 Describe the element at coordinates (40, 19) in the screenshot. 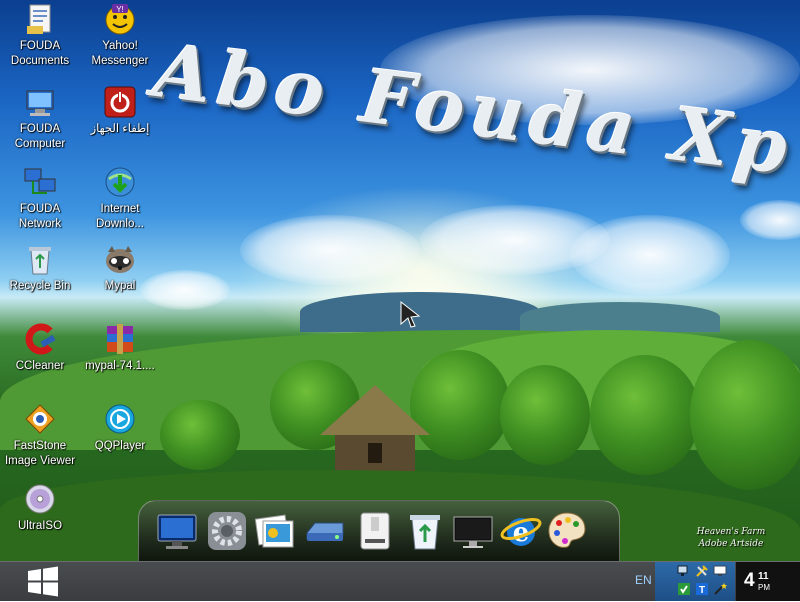

I see `documents-icon` at that location.